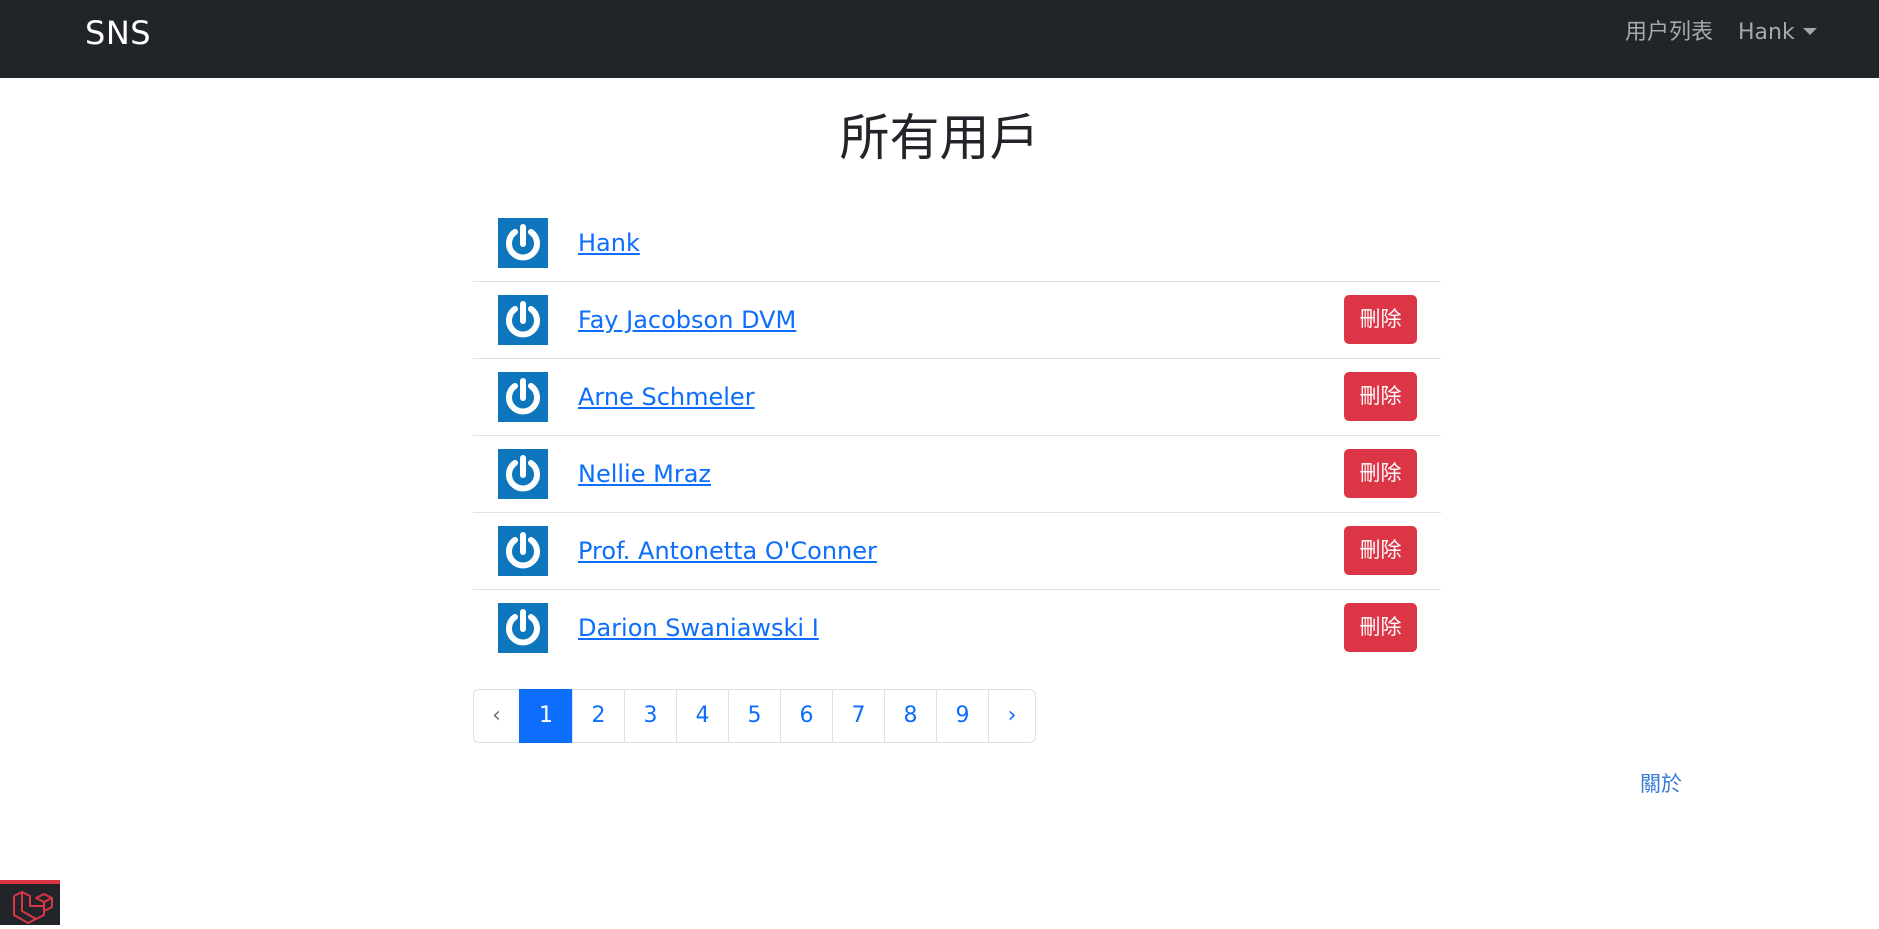  I want to click on user-link: Arne Schmeler, so click(666, 397).